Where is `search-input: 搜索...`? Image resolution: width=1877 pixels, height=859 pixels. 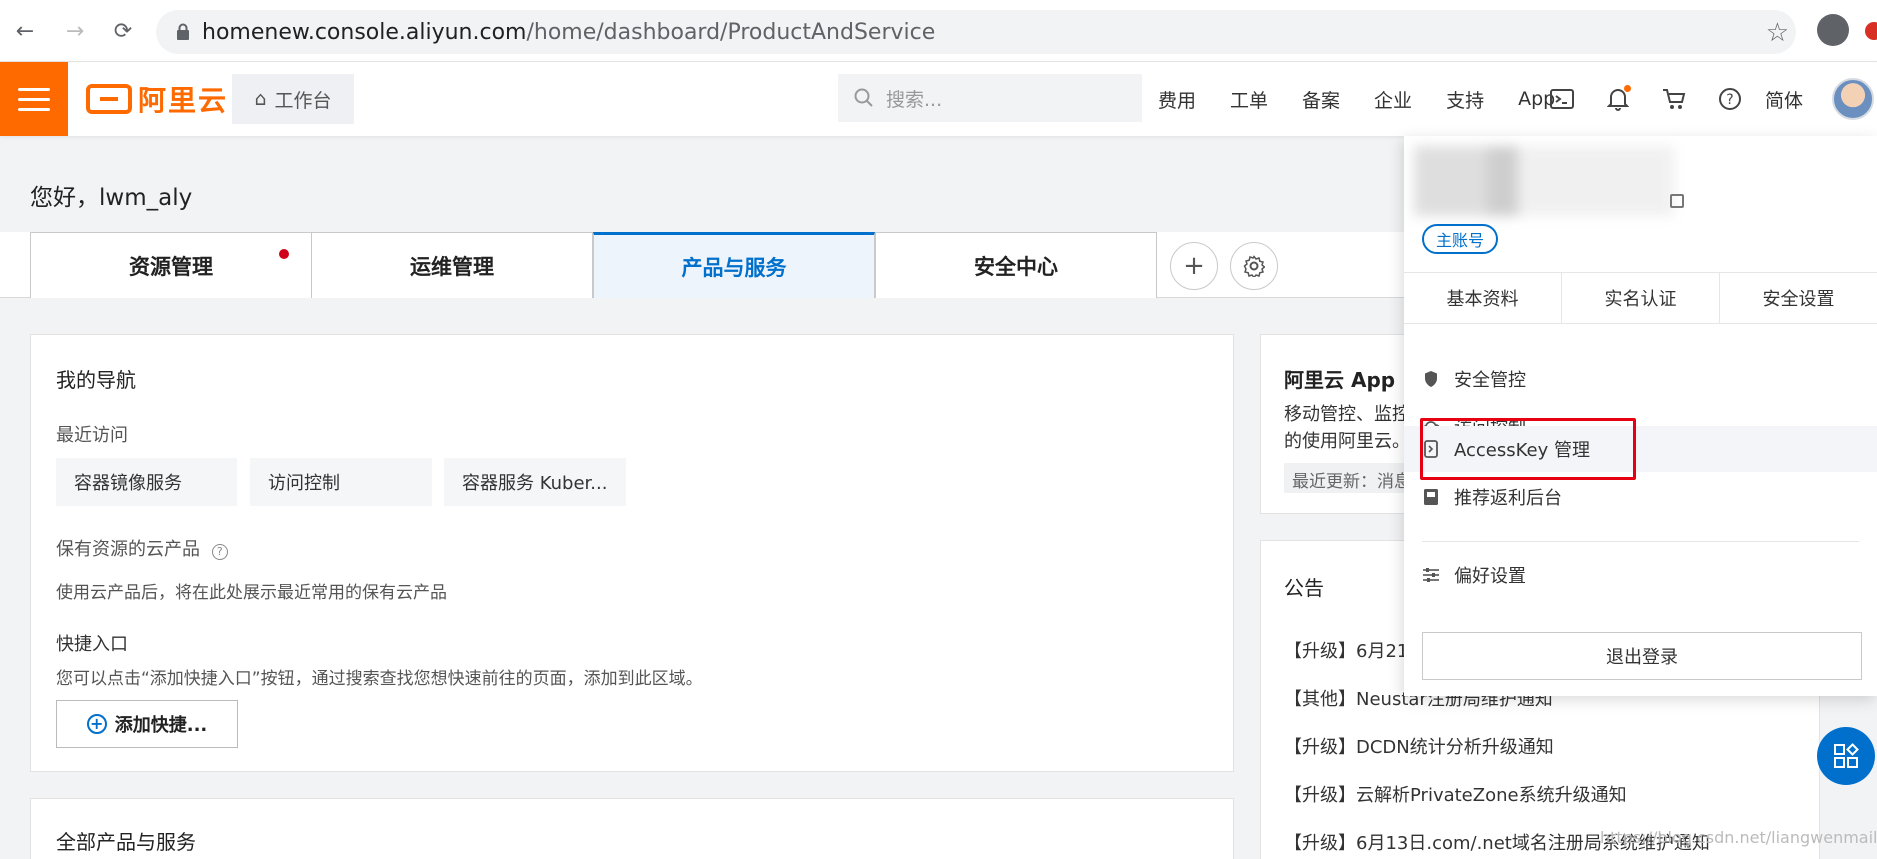 search-input: 搜索... is located at coordinates (990, 98).